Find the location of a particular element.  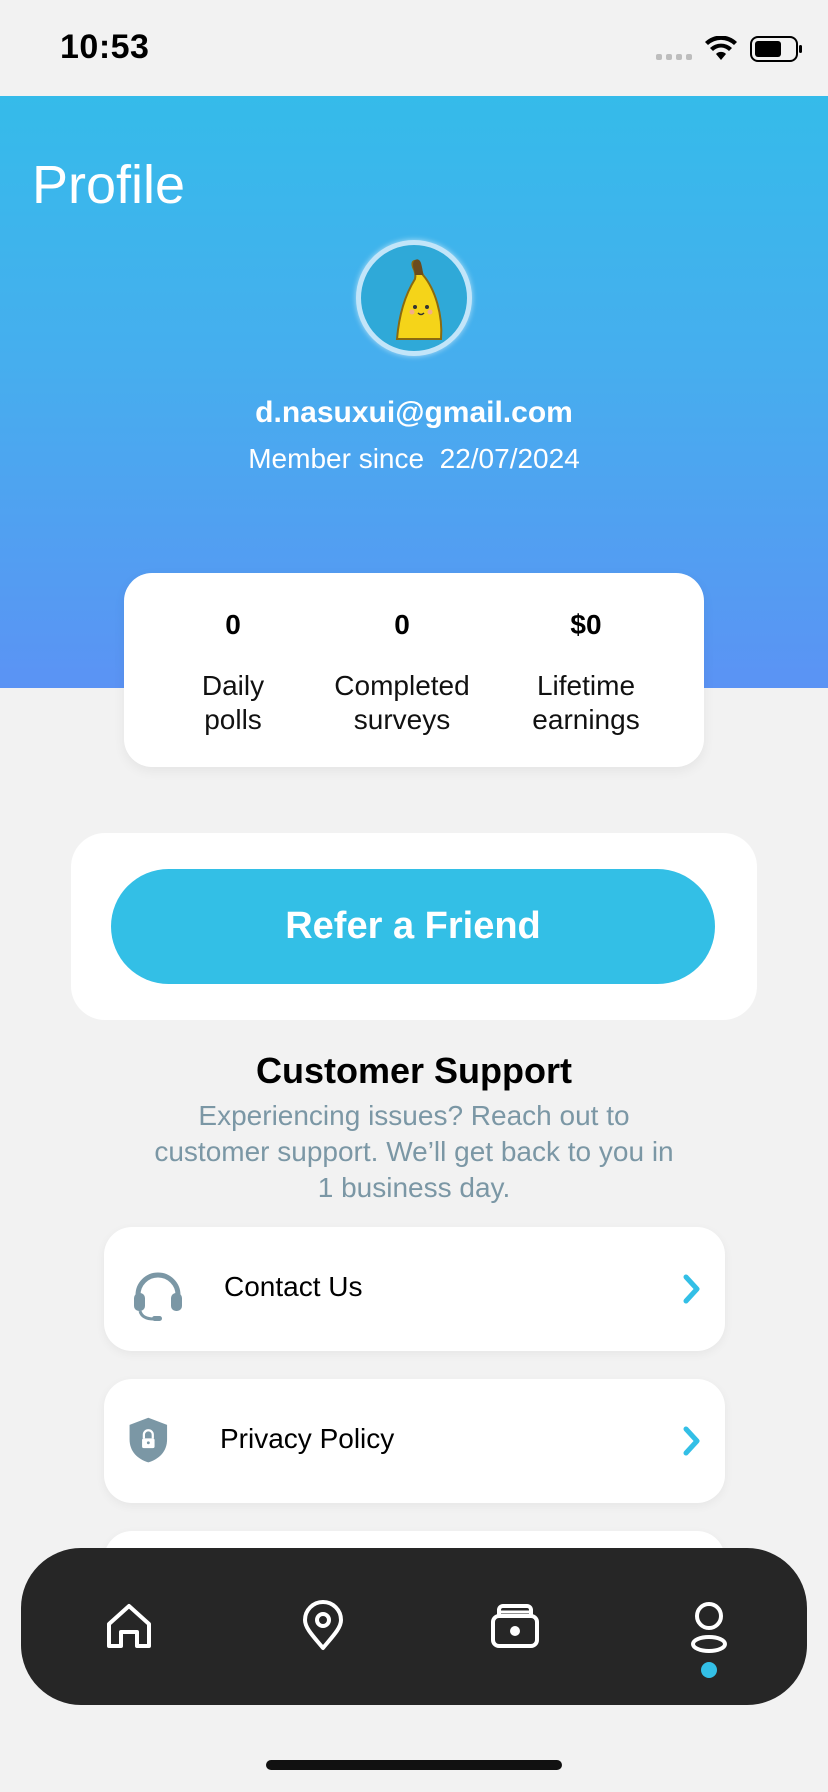

refer-card: Refer a Friend is located at coordinates (414, 926).